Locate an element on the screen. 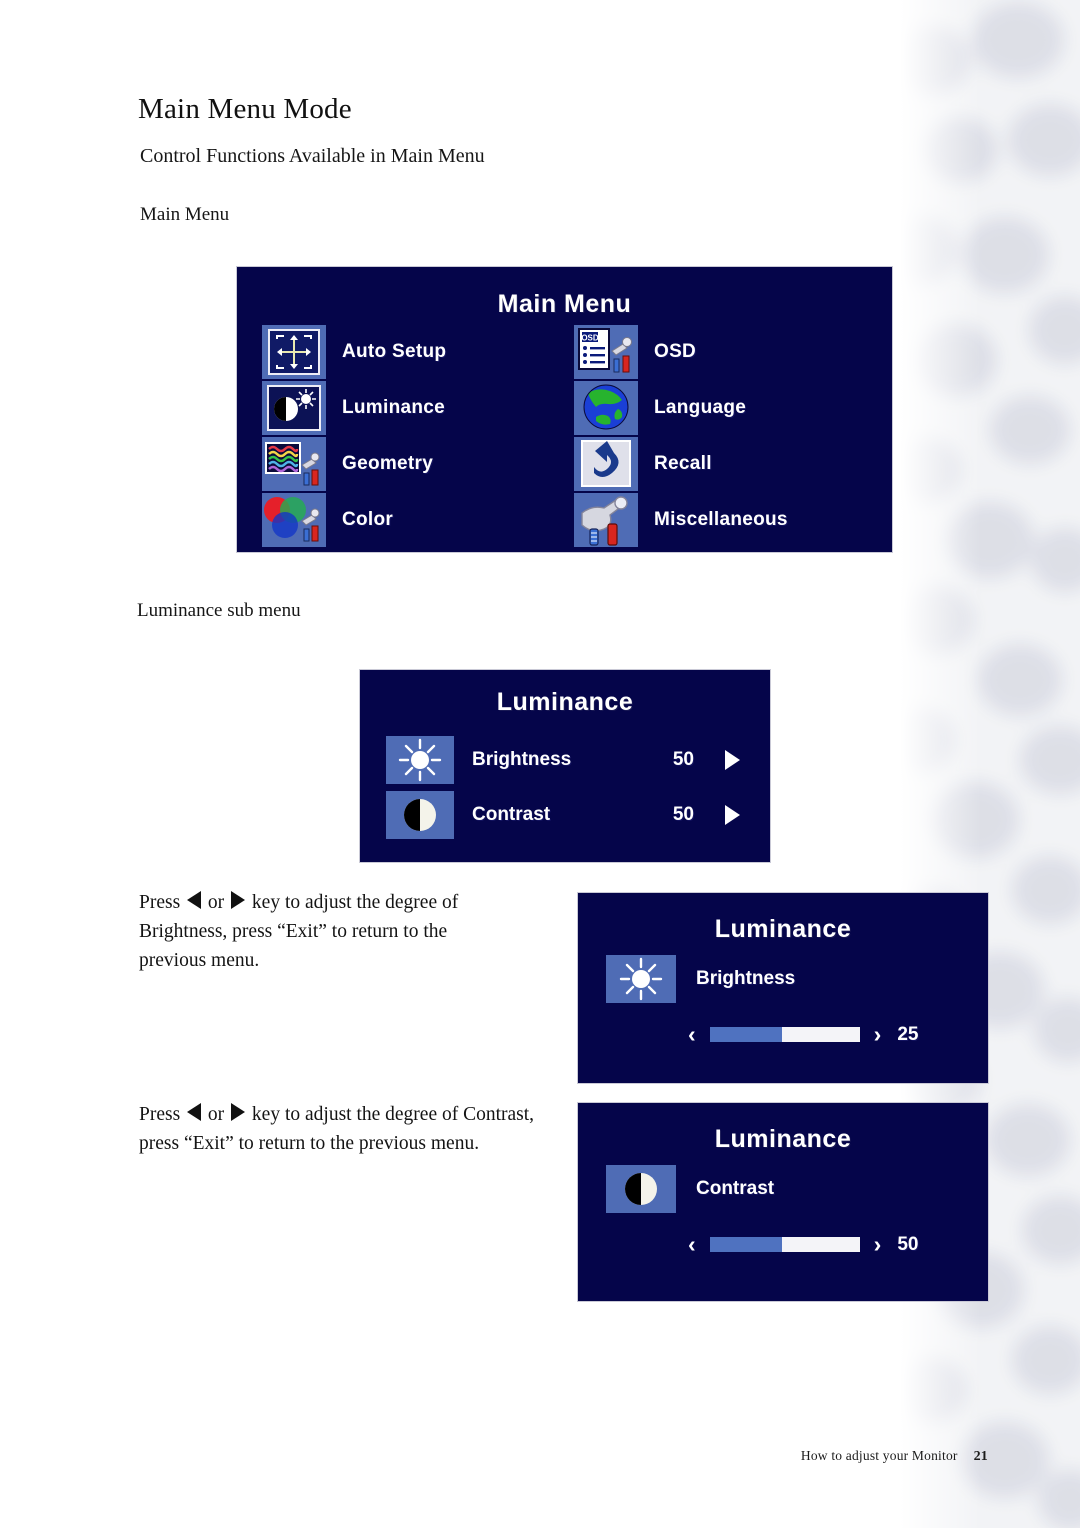  menu-item-geometry: Geometry is located at coordinates (354, 463).